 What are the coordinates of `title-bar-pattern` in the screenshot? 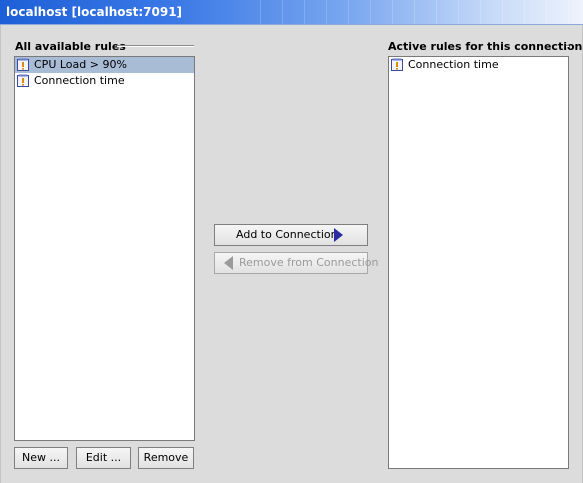 It's located at (421, 12).